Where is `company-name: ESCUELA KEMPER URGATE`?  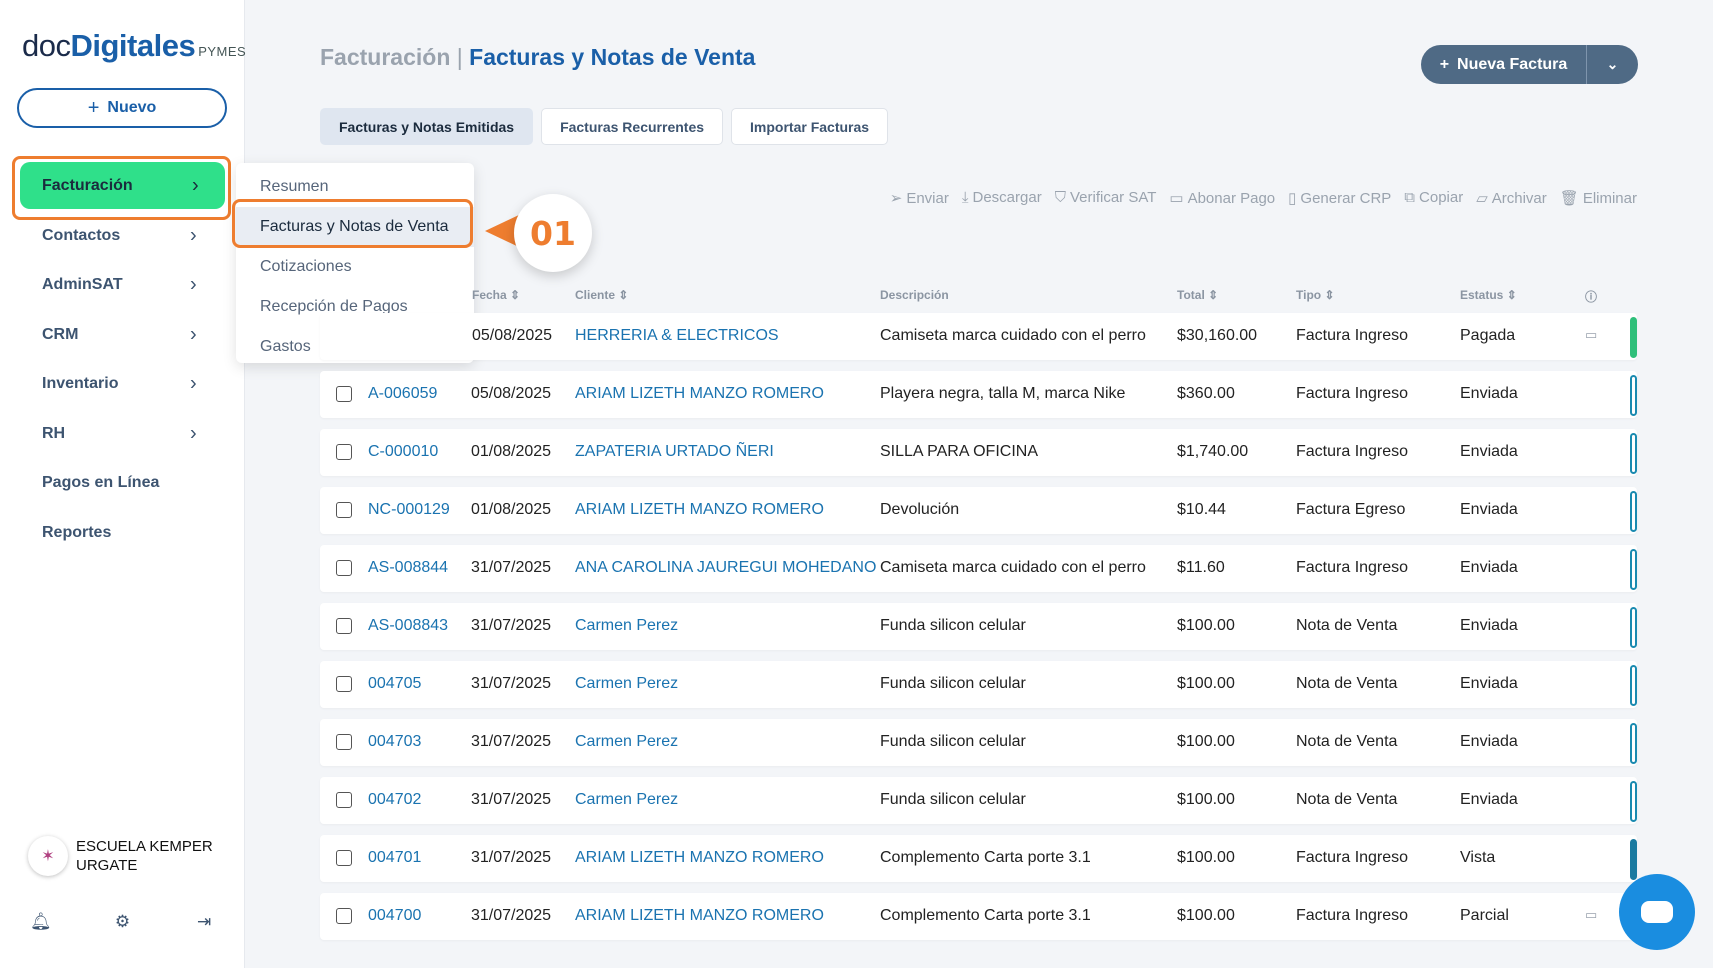 company-name: ESCUELA KEMPER URGATE is located at coordinates (144, 856).